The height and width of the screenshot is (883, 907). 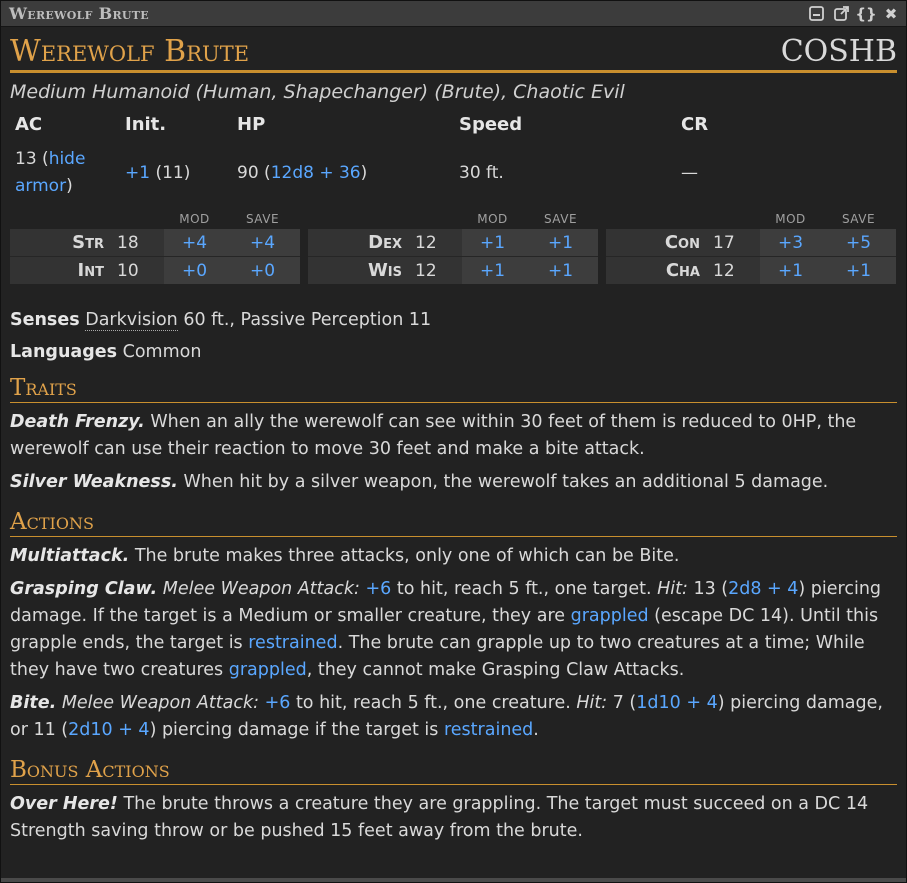 What do you see at coordinates (146, 124) in the screenshot?
I see `init-label: Init.` at bounding box center [146, 124].